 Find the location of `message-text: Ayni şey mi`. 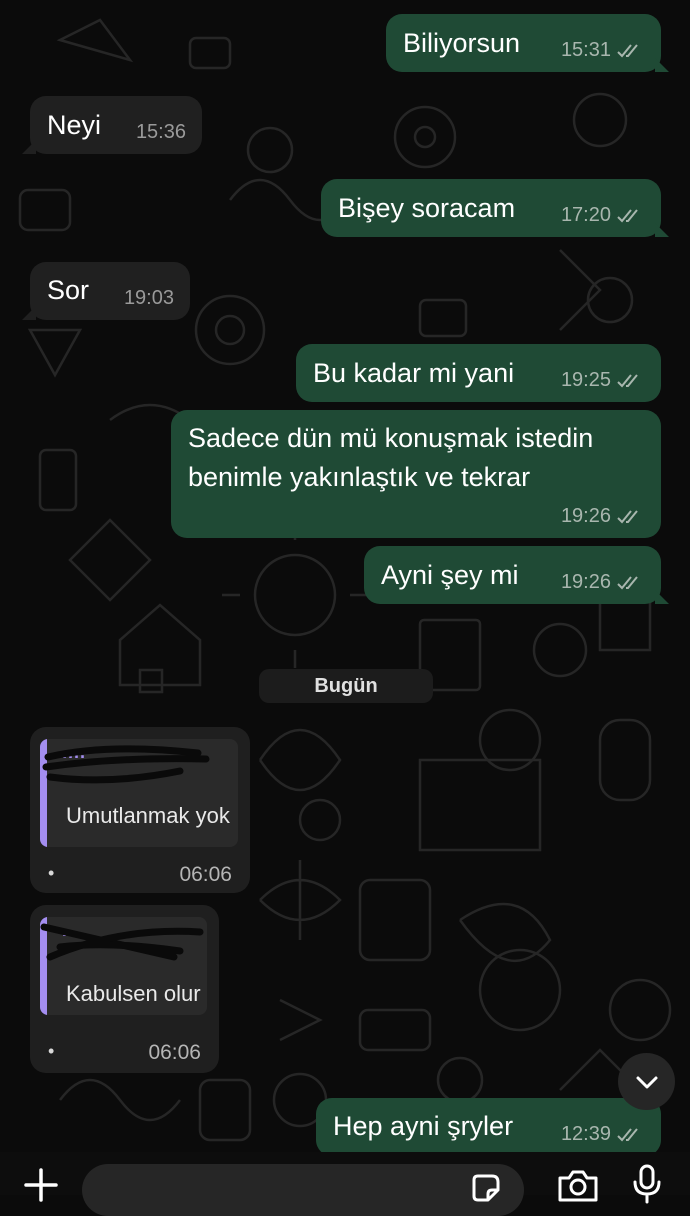

message-text: Ayni şey mi is located at coordinates (450, 575).